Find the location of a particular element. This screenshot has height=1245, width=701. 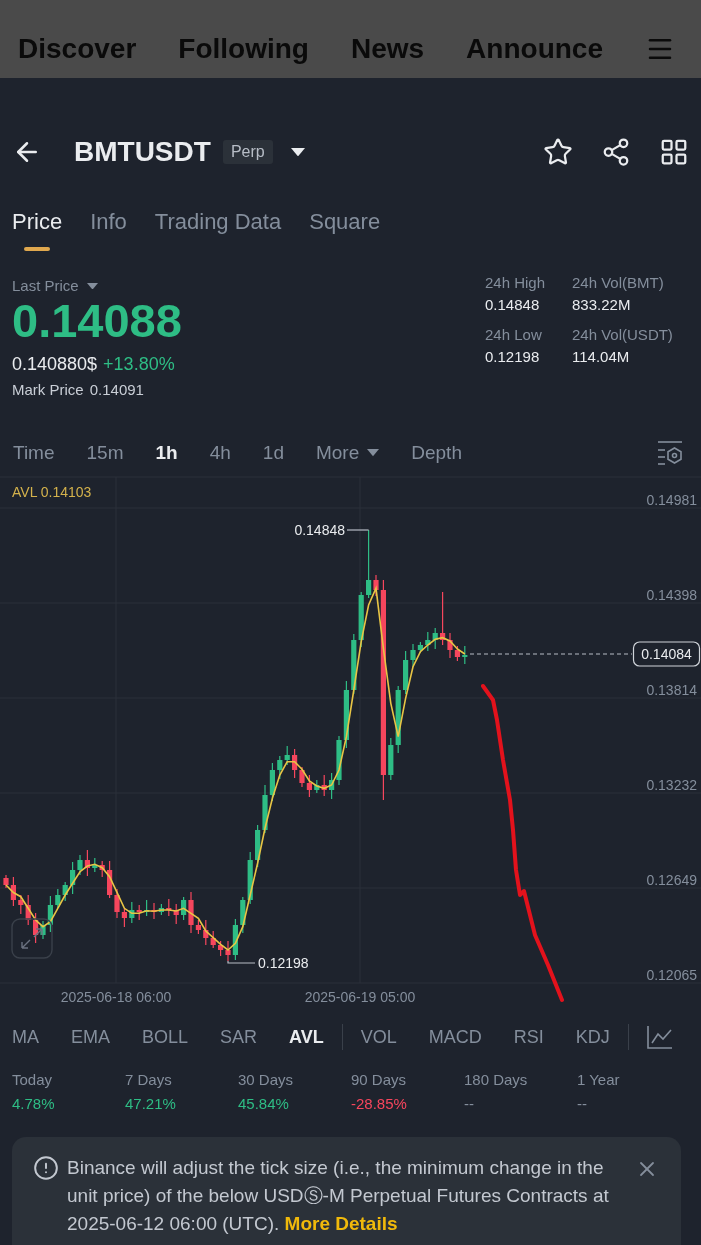

tab: Square is located at coordinates (345, 217).